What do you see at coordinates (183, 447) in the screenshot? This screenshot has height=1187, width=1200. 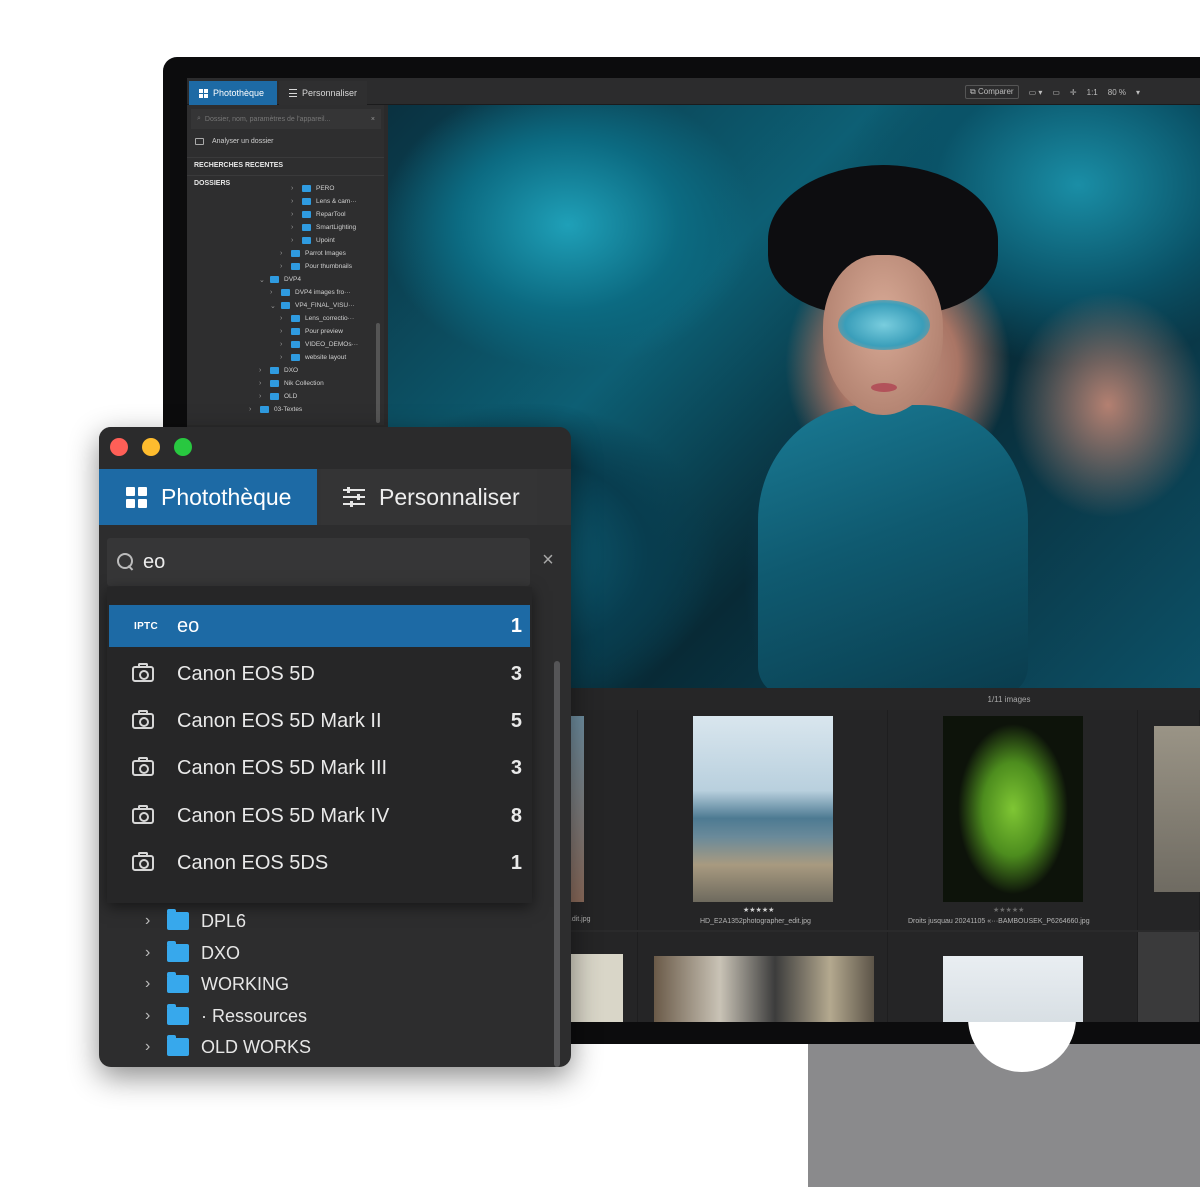 I see `zoom-window-button` at bounding box center [183, 447].